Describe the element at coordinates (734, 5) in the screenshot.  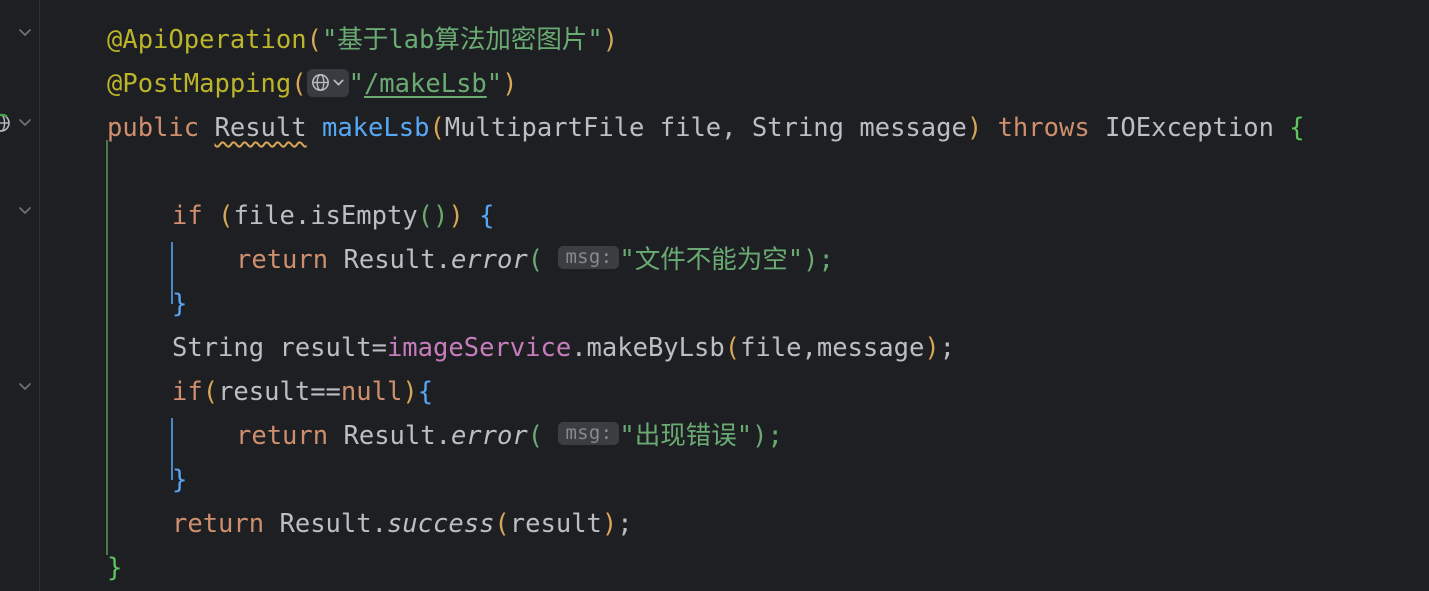
I see `editor-top-strip-main` at that location.